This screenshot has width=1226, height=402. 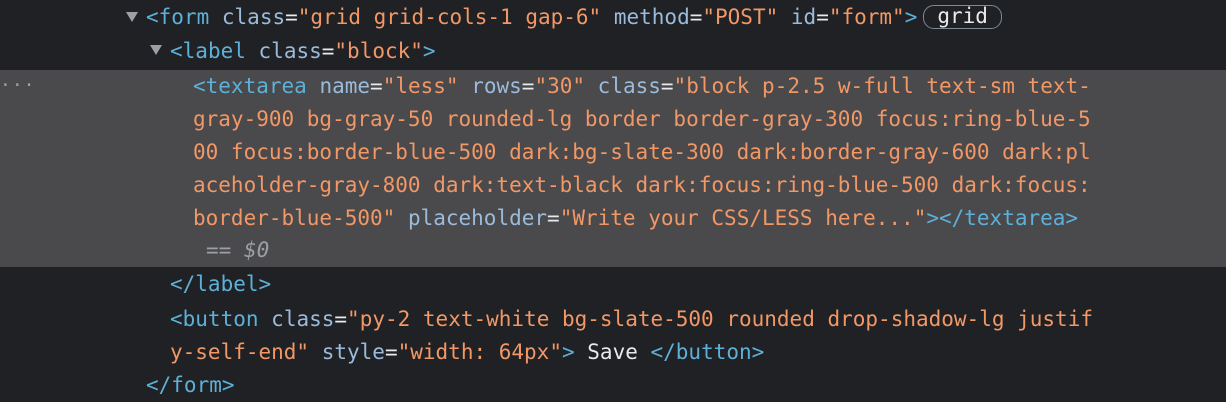 What do you see at coordinates (803, 17) in the screenshot?
I see `form-id-attr: id` at bounding box center [803, 17].